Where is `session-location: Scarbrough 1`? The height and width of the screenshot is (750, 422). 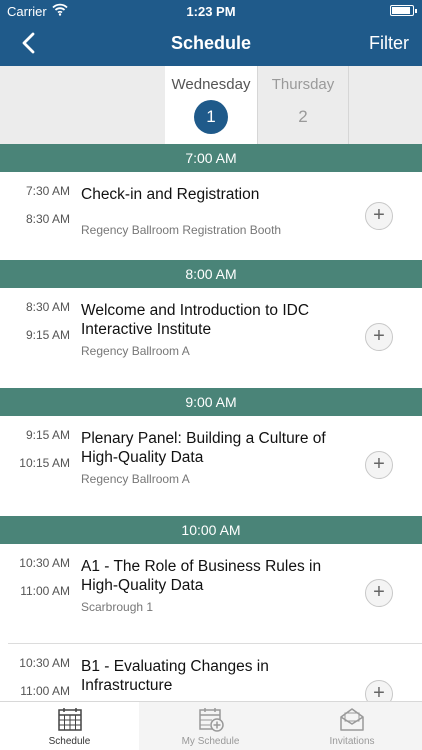
session-location: Scarbrough 1 is located at coordinates (117, 607).